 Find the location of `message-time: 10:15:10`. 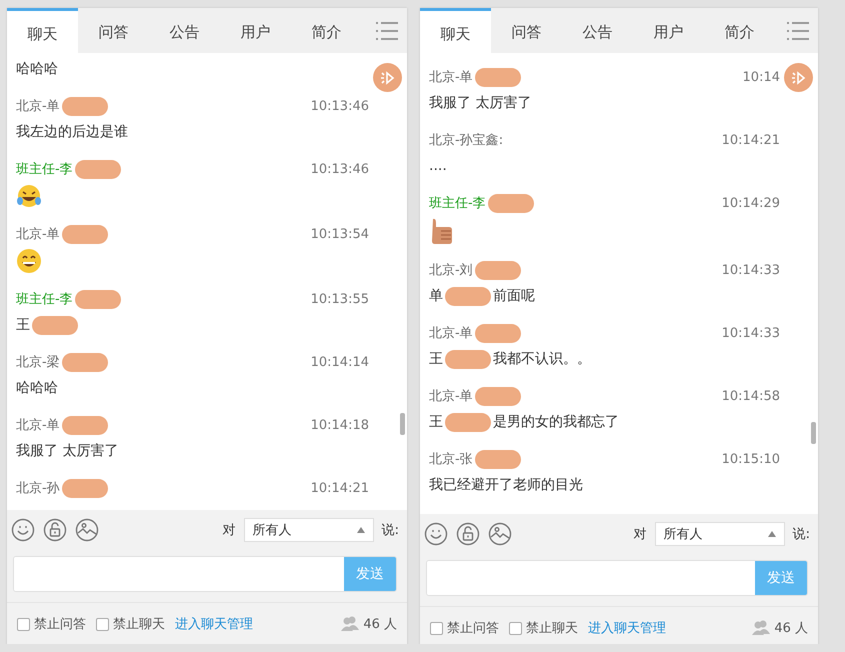

message-time: 10:15:10 is located at coordinates (751, 459).